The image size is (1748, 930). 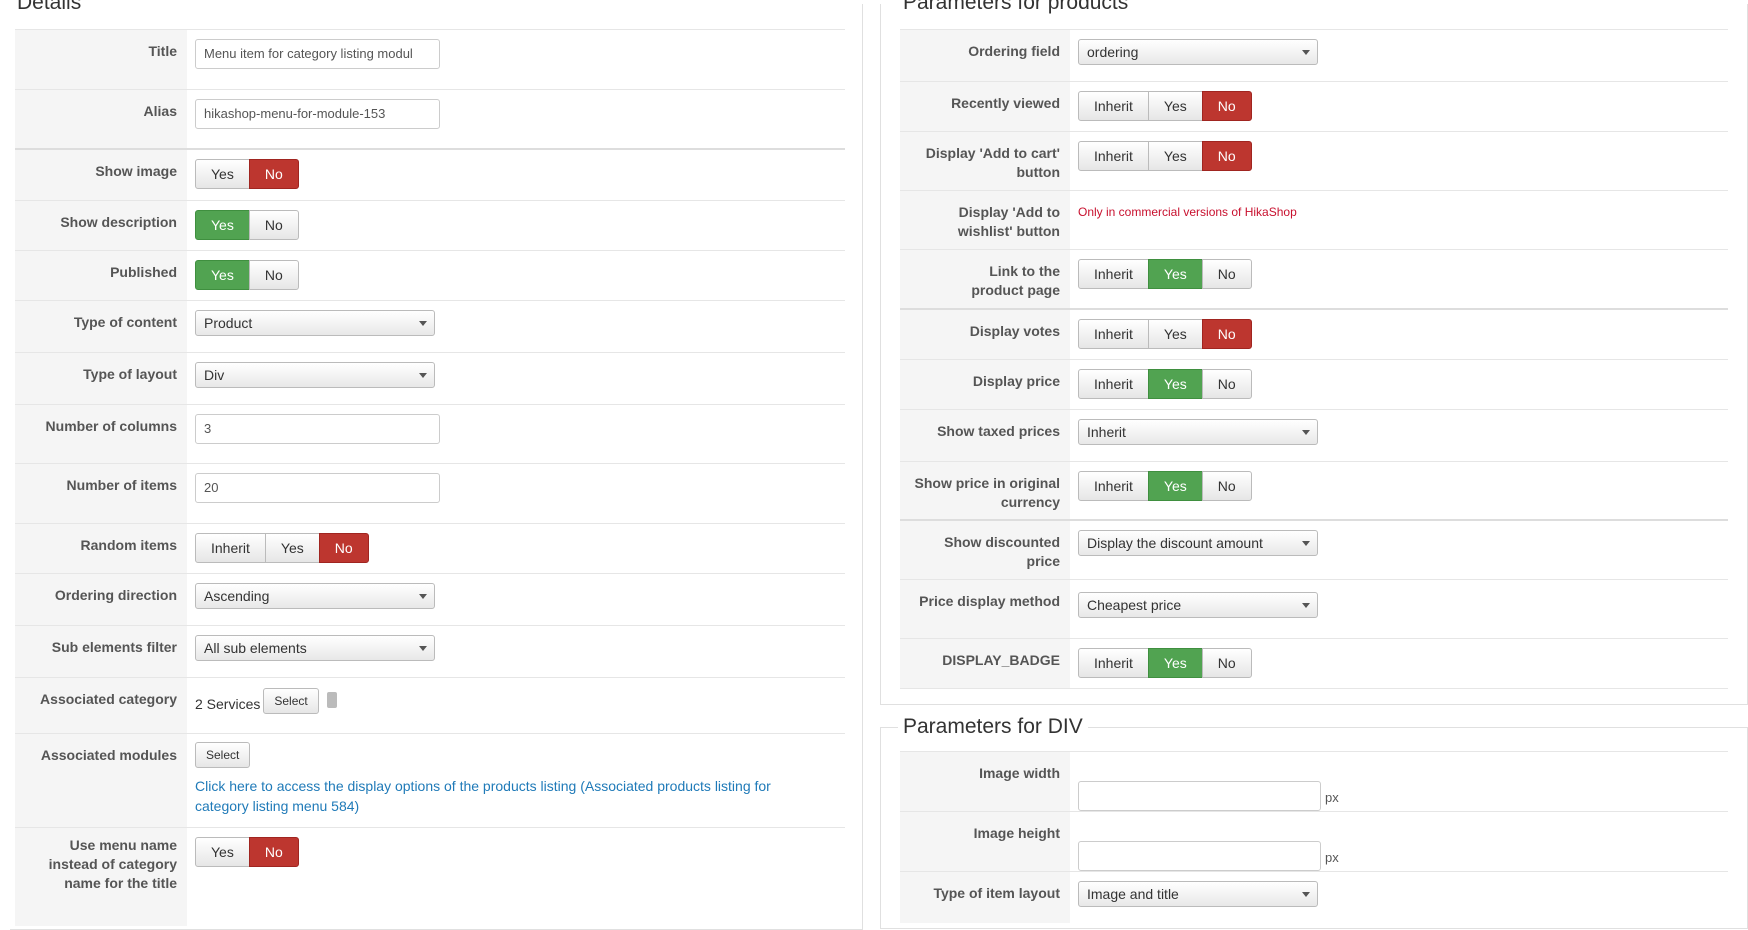 I want to click on display-votes-yes-button: Yes, so click(x=1175, y=334).